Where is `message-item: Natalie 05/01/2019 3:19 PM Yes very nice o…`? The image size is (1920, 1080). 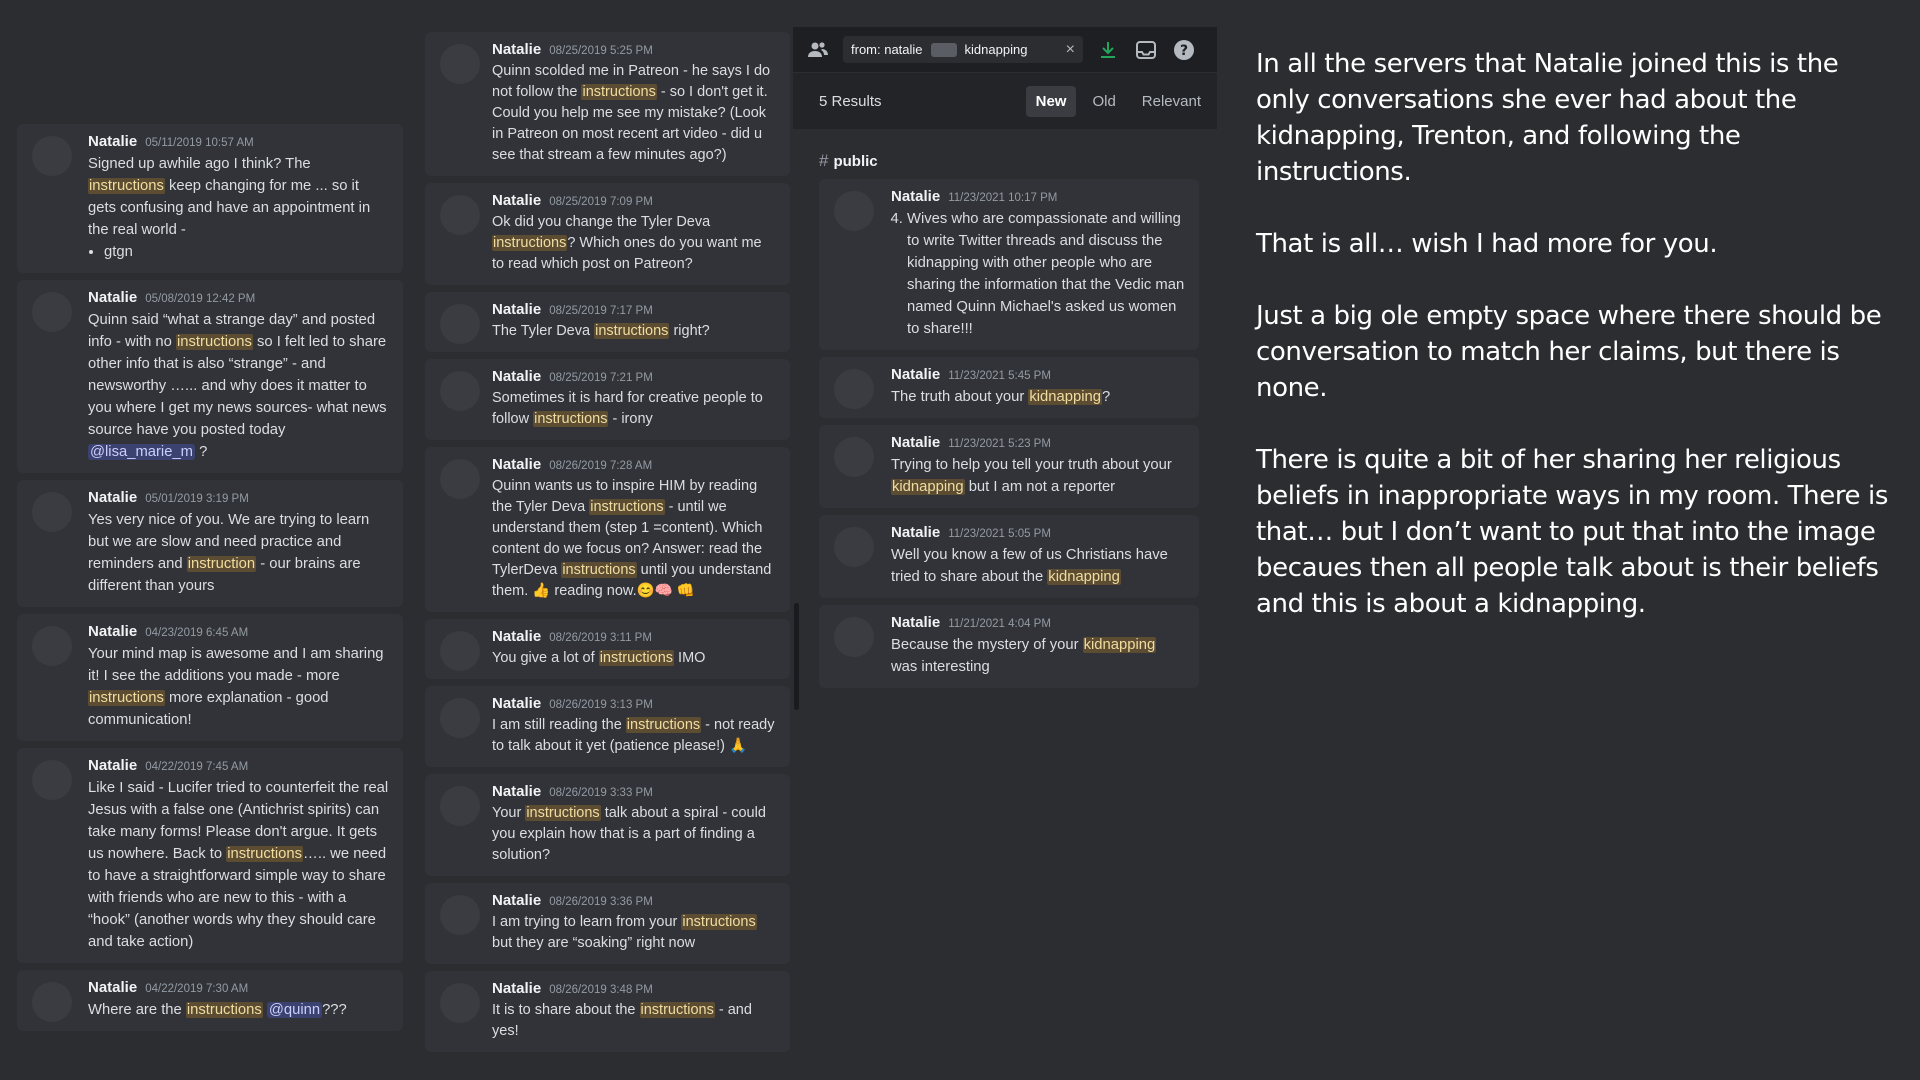 message-item: Natalie 05/01/2019 3:19 PM Yes very nice o… is located at coordinates (210, 543).